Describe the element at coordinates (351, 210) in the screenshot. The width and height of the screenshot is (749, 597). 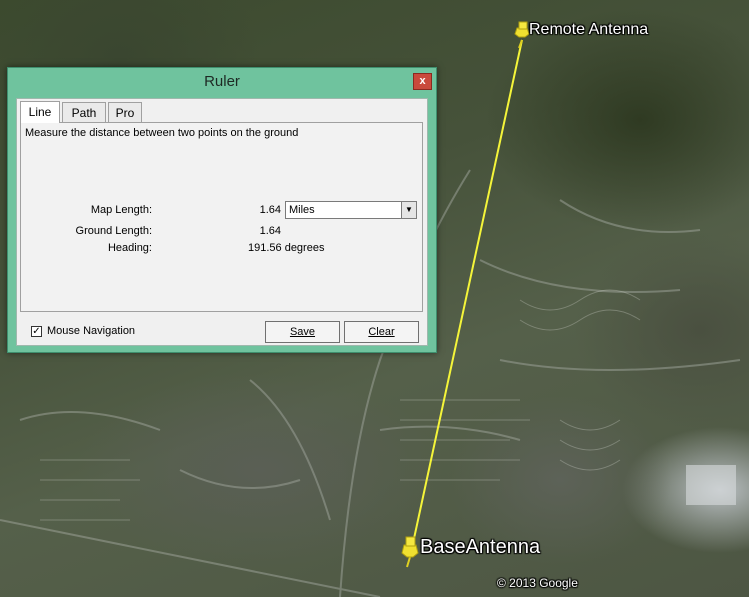
I see `units-dropdown: Miles ▼` at that location.